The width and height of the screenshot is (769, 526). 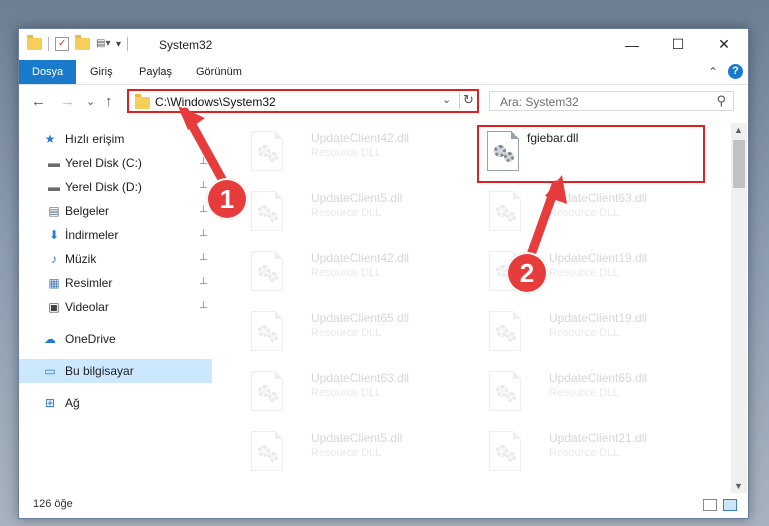 I want to click on step-badge-2: 2, so click(x=527, y=273).